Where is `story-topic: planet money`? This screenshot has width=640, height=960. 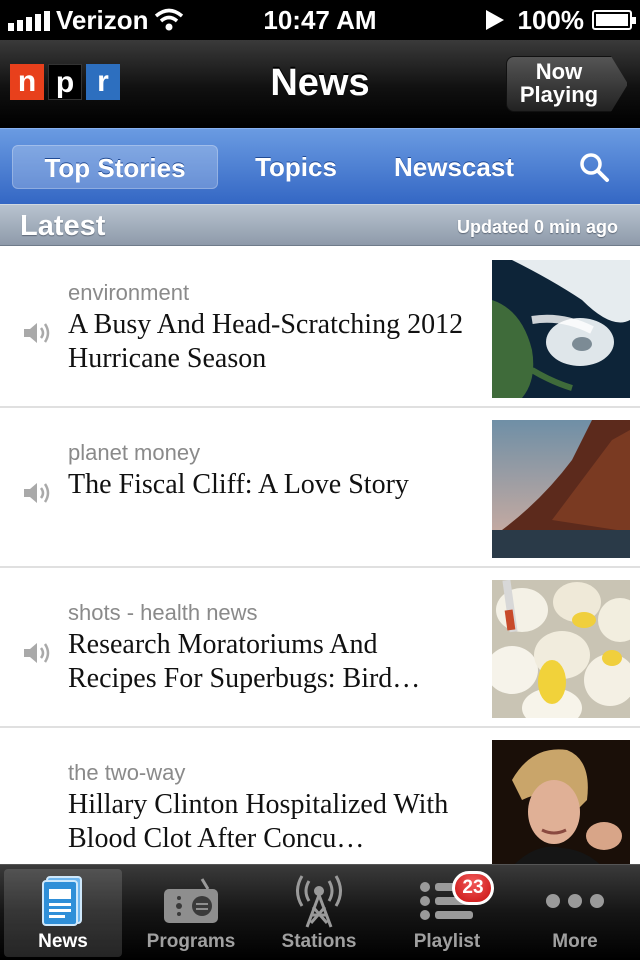 story-topic: planet money is located at coordinates (134, 452).